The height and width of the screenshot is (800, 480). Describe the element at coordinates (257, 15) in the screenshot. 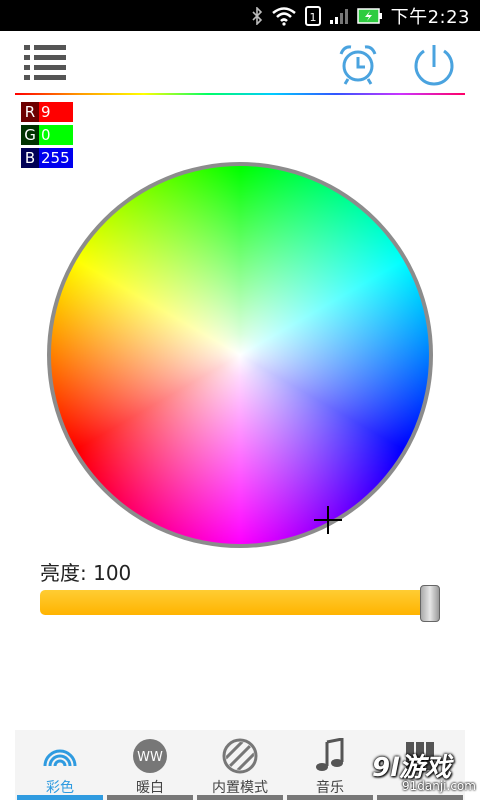

I see `bluetooth-icon` at that location.